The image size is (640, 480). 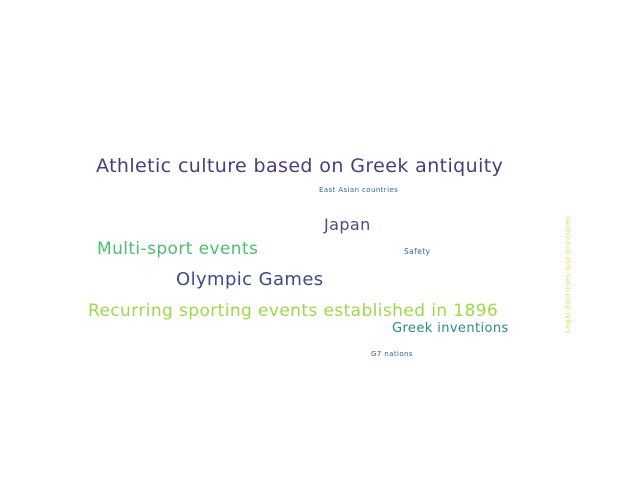 What do you see at coordinates (417, 251) in the screenshot?
I see `word-safety: Safety` at bounding box center [417, 251].